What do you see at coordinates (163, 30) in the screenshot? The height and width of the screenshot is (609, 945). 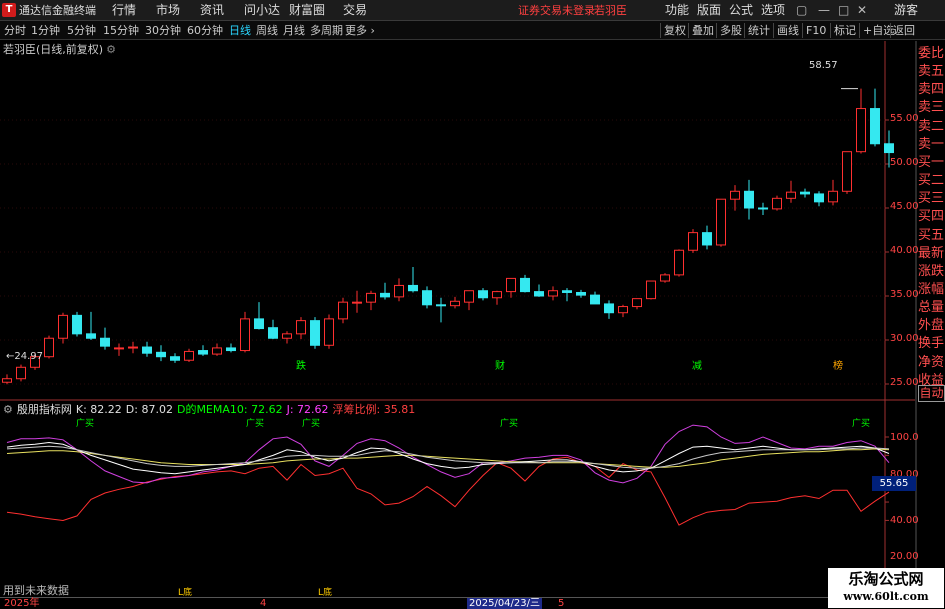 I see `period-30min: 30分钟` at bounding box center [163, 30].